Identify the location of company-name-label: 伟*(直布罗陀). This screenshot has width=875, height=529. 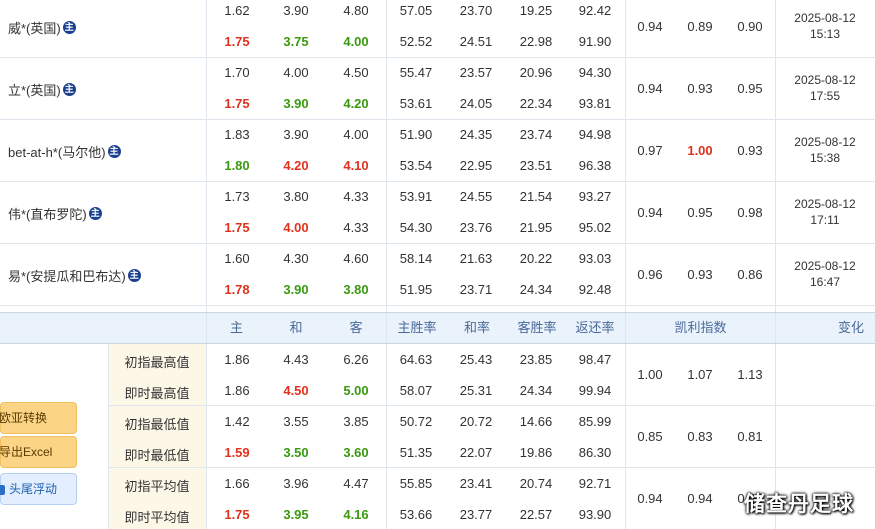
(47, 214).